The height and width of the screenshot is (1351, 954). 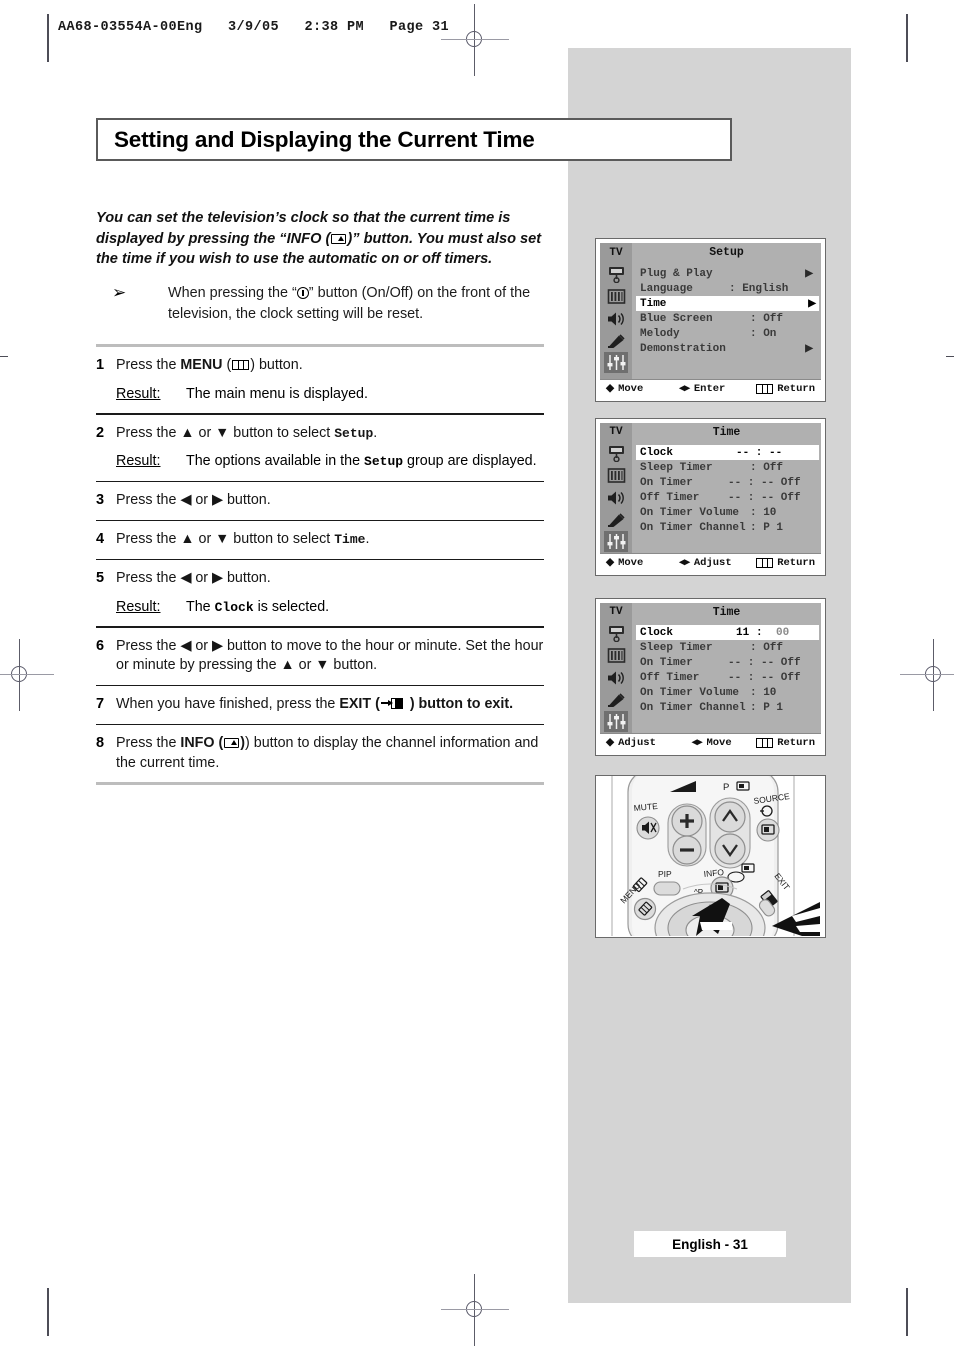 I want to click on osd-row-label: Plug & Play, so click(x=676, y=273).